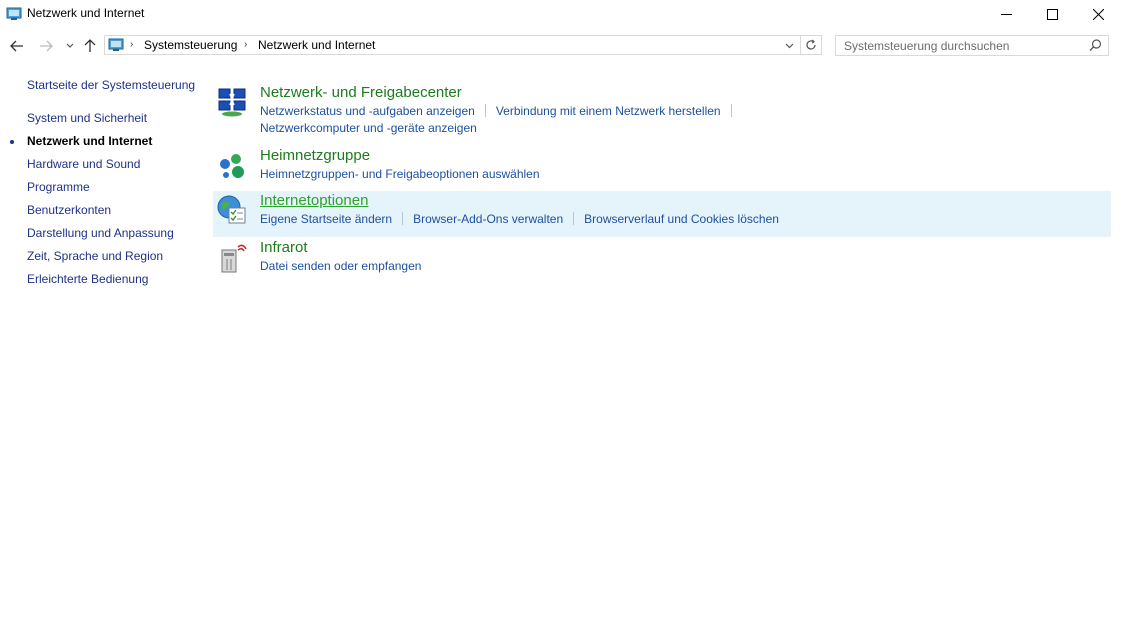  What do you see at coordinates (316, 45) in the screenshot?
I see `breadcrumb-netzwerk-und-internet: Netzwerk und Internet` at bounding box center [316, 45].